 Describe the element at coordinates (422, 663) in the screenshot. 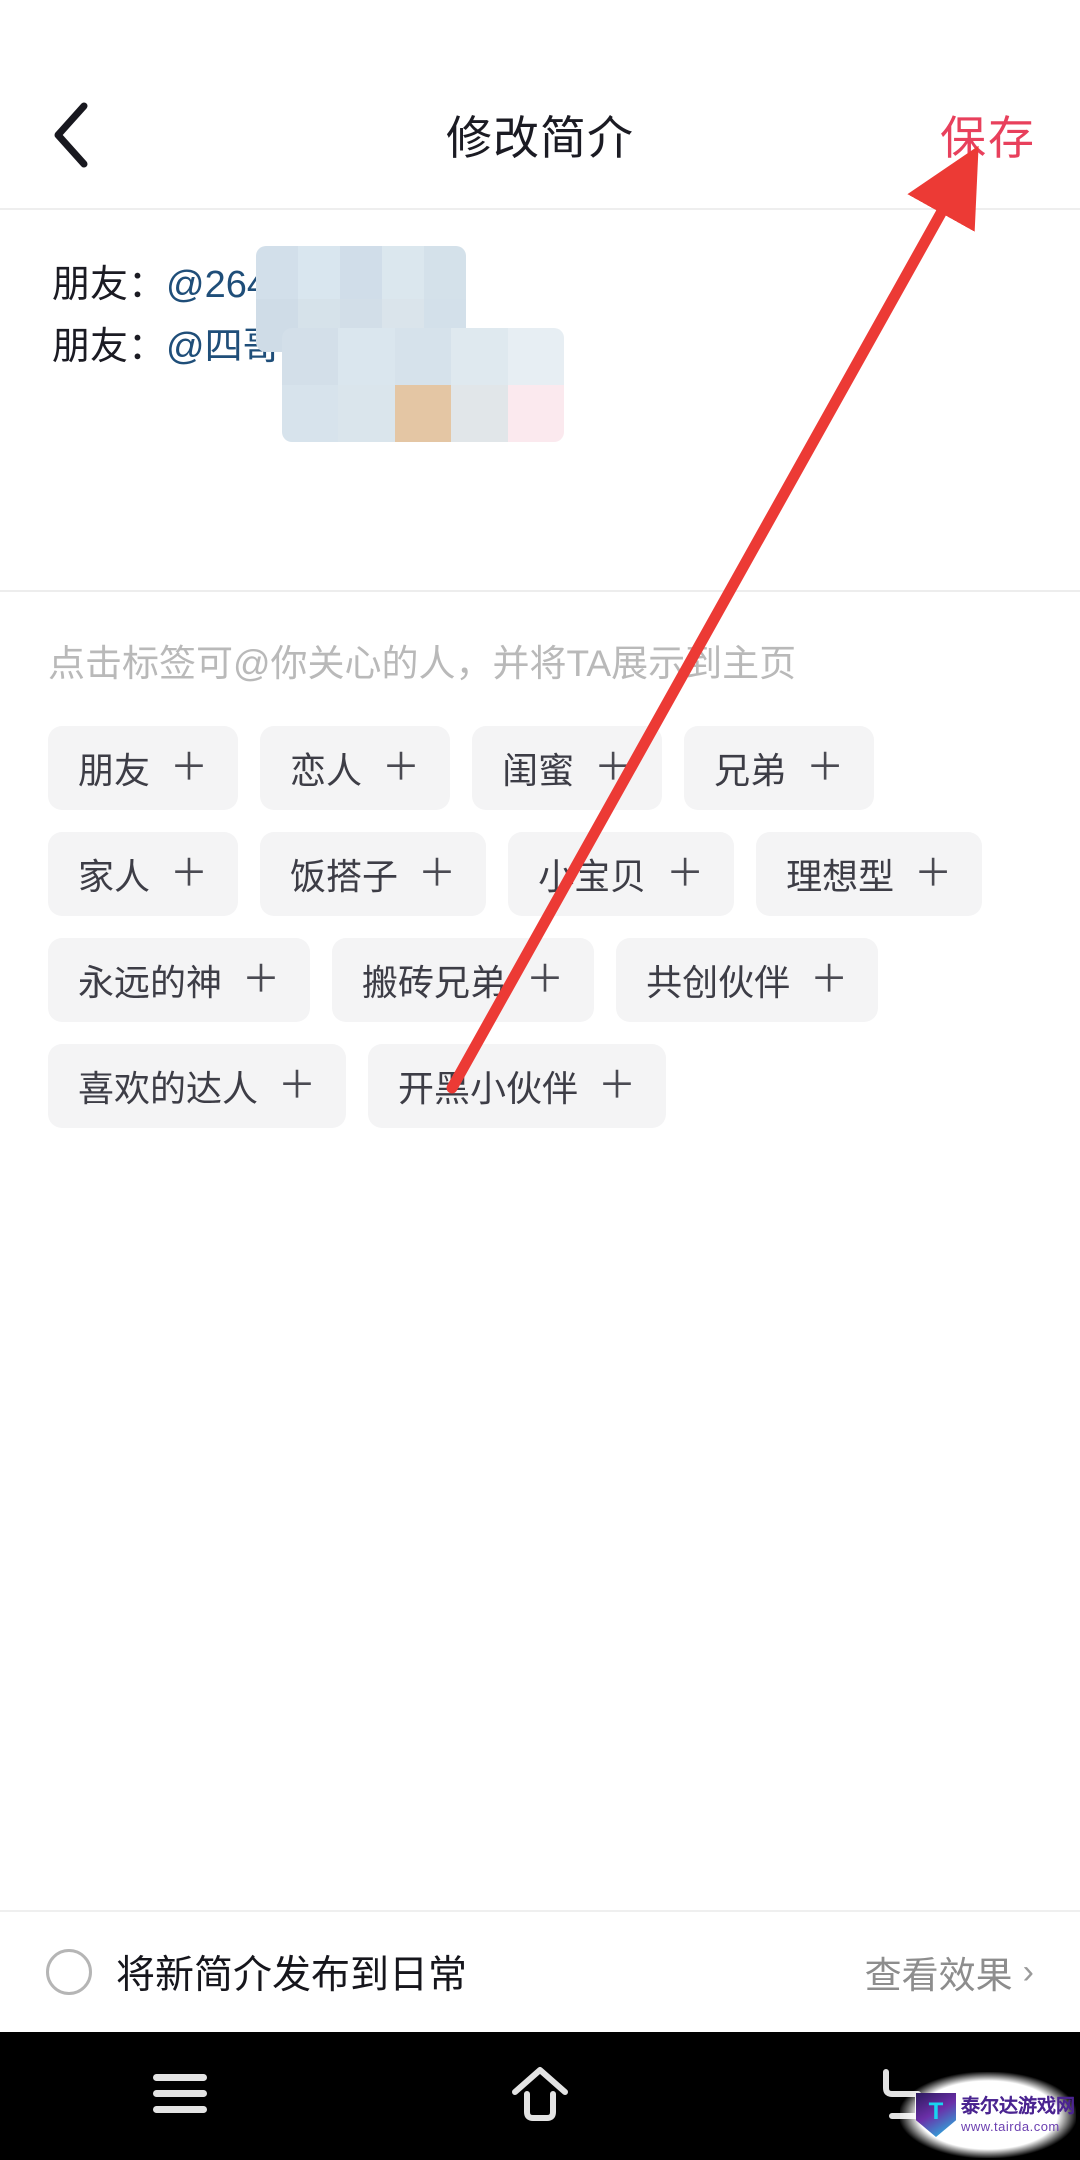

I see `tag-hint-text: 点击标签可@你关心的人，并将TA展示到主页` at that location.